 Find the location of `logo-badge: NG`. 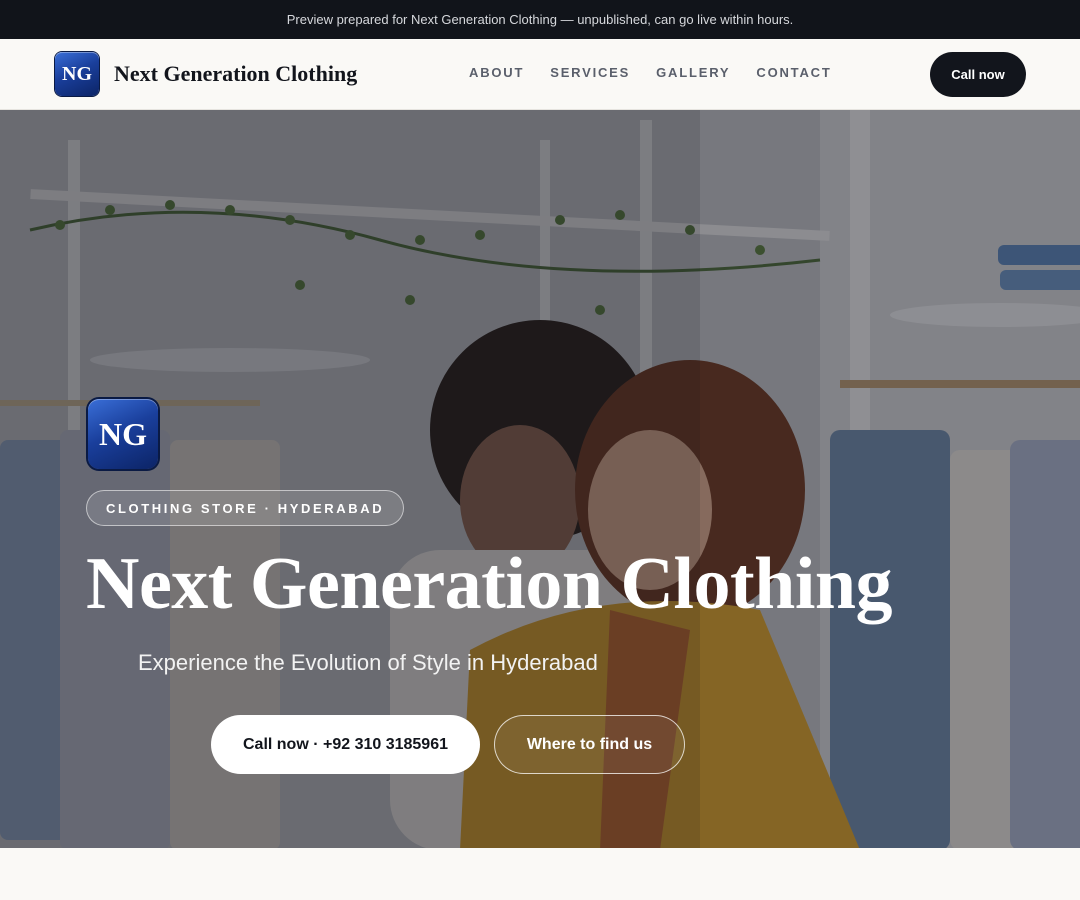

logo-badge: NG is located at coordinates (77, 74).